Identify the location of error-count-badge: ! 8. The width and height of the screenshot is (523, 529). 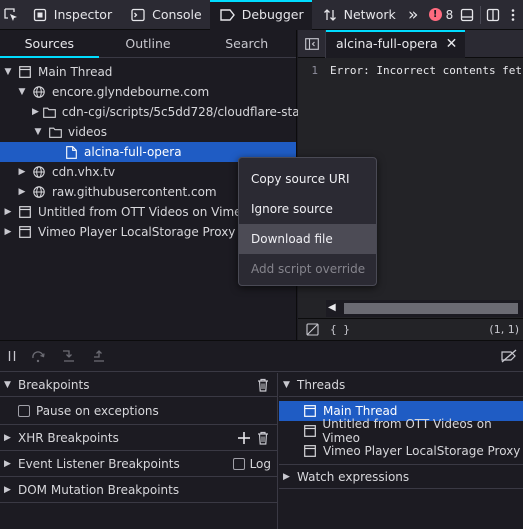
(440, 15).